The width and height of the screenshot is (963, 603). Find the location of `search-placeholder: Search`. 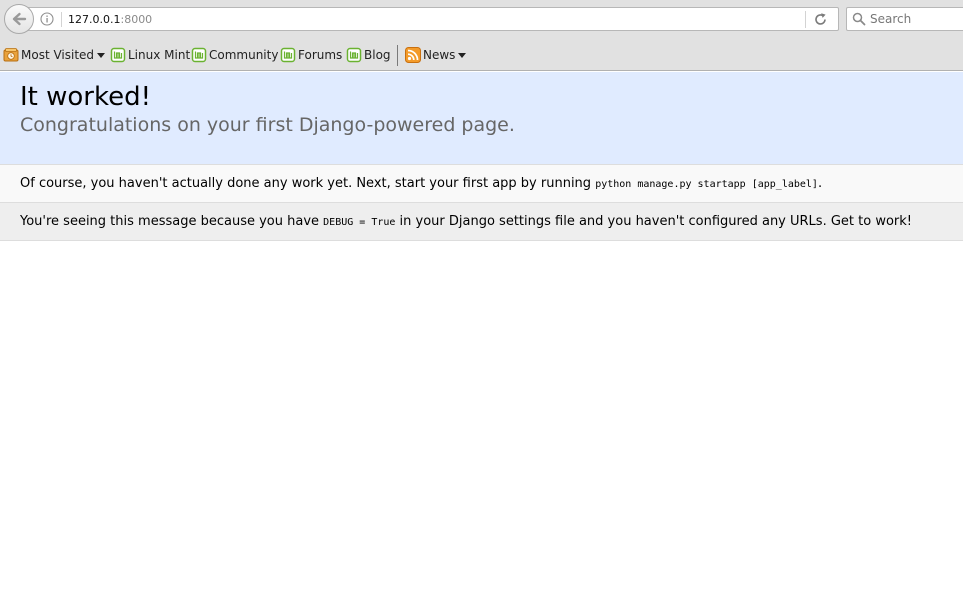

search-placeholder: Search is located at coordinates (891, 19).